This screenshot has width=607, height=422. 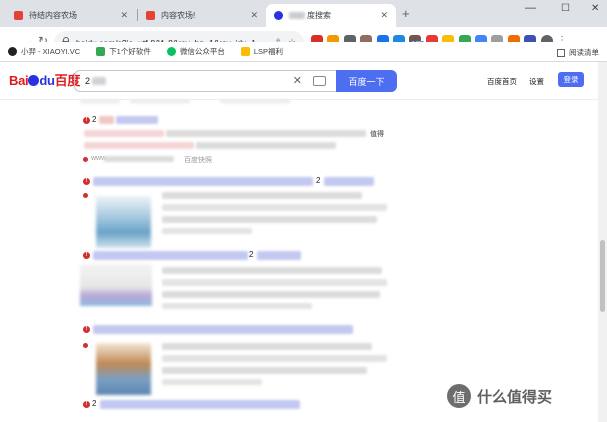 I want to click on minimize-button: —, so click(x=530, y=8).